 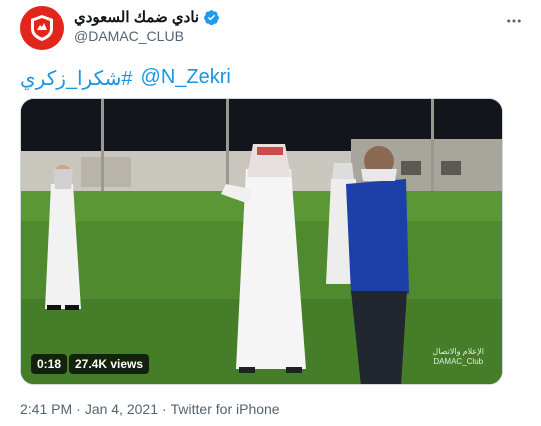 I want to click on club-logo-icon, so click(x=42, y=28).